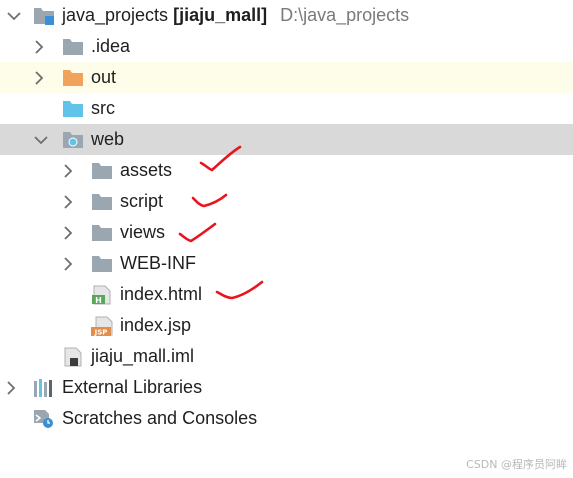  Describe the element at coordinates (286, 387) in the screenshot. I see `tree-item-external-libraries: External Libraries` at that location.